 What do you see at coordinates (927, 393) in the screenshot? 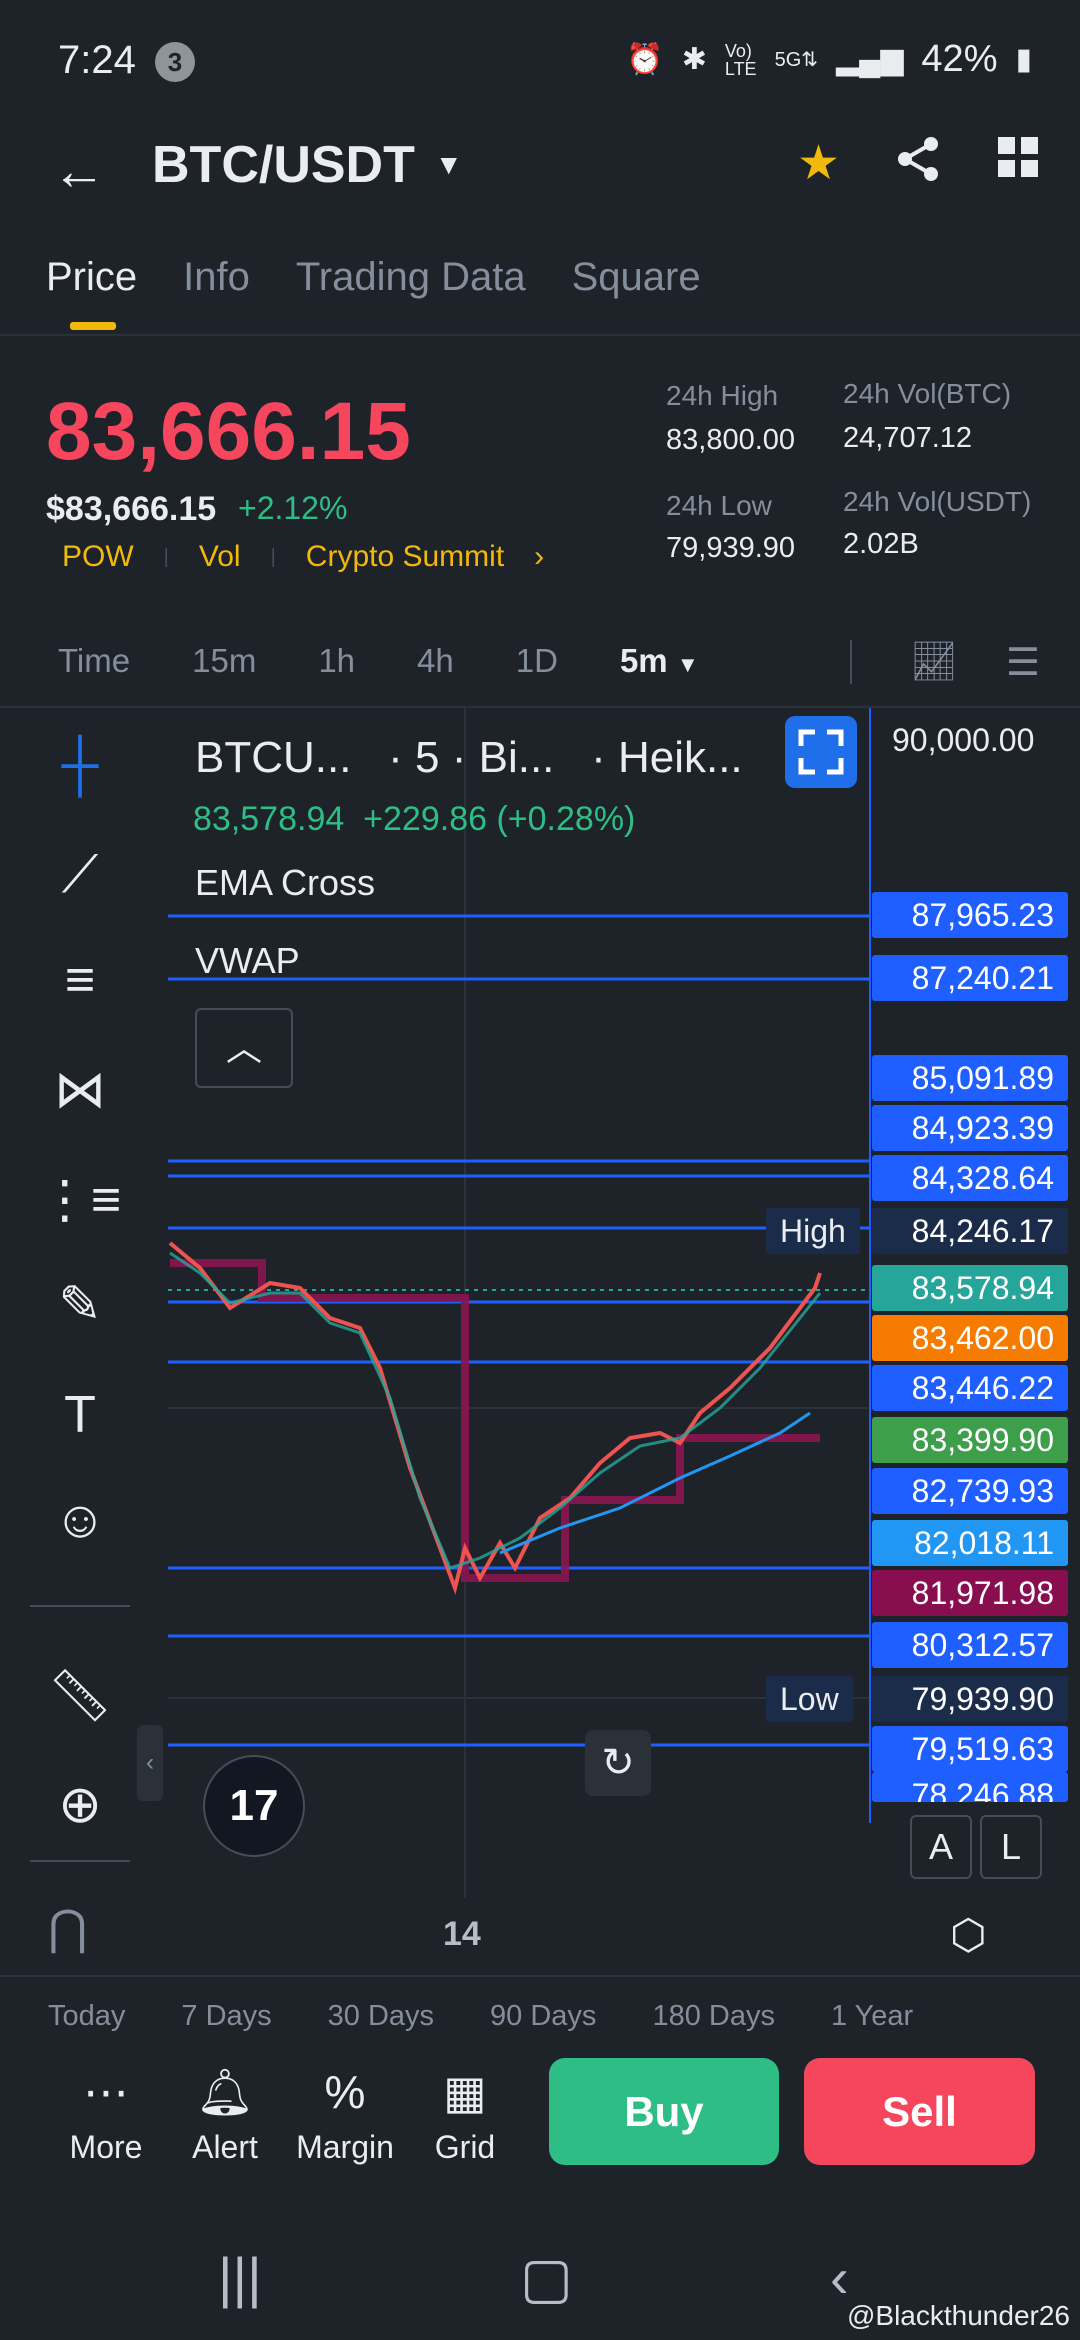
I see `vol-btc-label: 24h Vol(BTC)` at bounding box center [927, 393].